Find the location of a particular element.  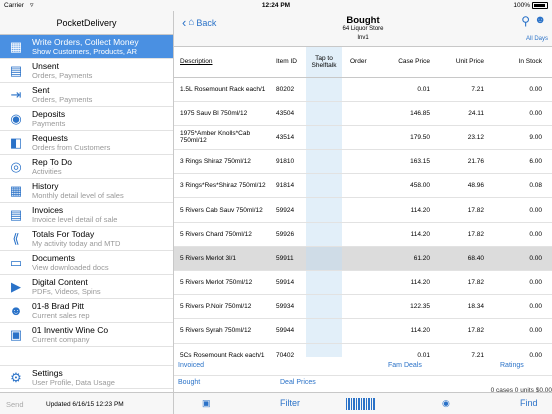

filter-button: Filter is located at coordinates (290, 403).